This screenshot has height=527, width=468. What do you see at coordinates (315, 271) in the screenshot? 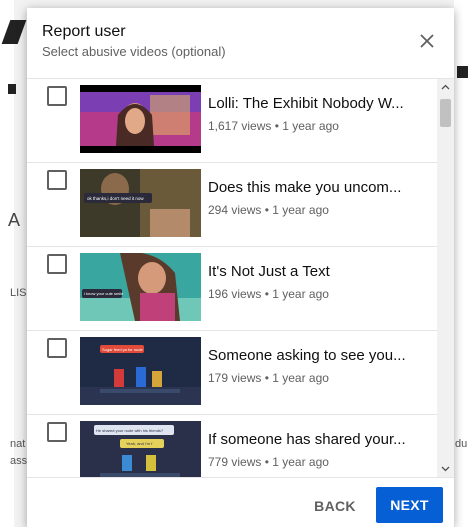
I see `video-title: It's Not Just a Text` at bounding box center [315, 271].